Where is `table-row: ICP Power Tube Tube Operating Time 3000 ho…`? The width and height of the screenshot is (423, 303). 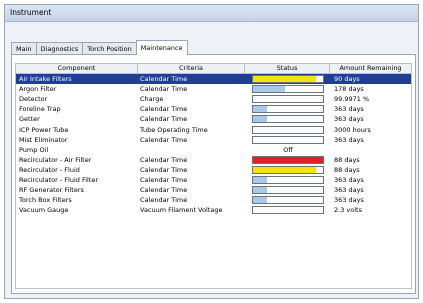
table-row: ICP Power Tube Tube Operating Time 3000 ho… is located at coordinates (213, 130).